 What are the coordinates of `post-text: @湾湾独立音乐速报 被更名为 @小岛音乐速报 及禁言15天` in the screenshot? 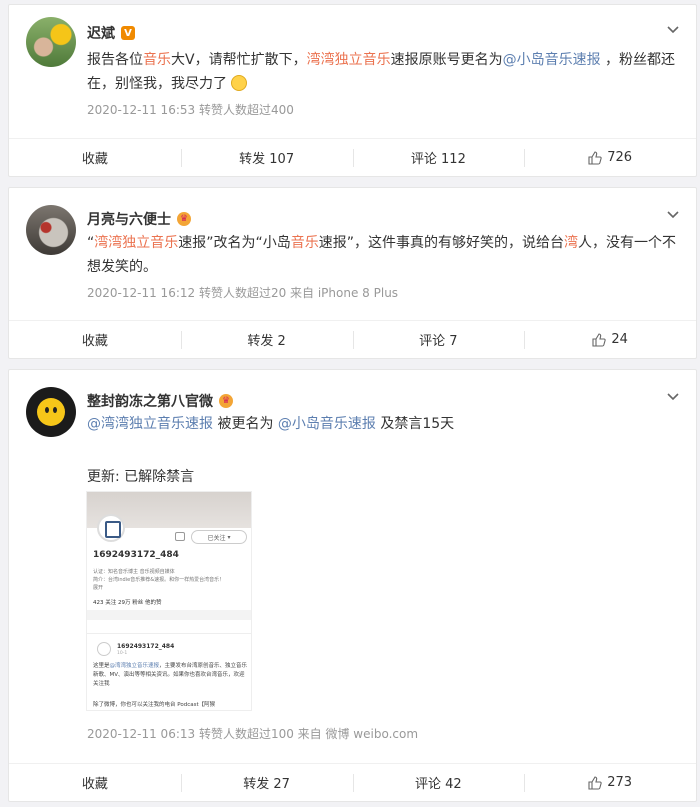 It's located at (382, 424).